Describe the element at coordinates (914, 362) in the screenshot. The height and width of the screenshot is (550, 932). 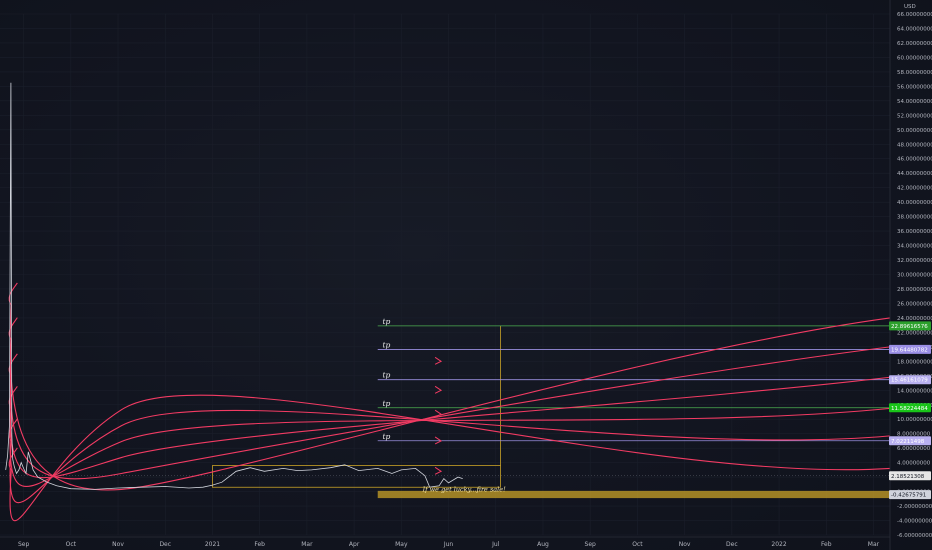
I see `y-tick-label: 18.00000000` at that location.